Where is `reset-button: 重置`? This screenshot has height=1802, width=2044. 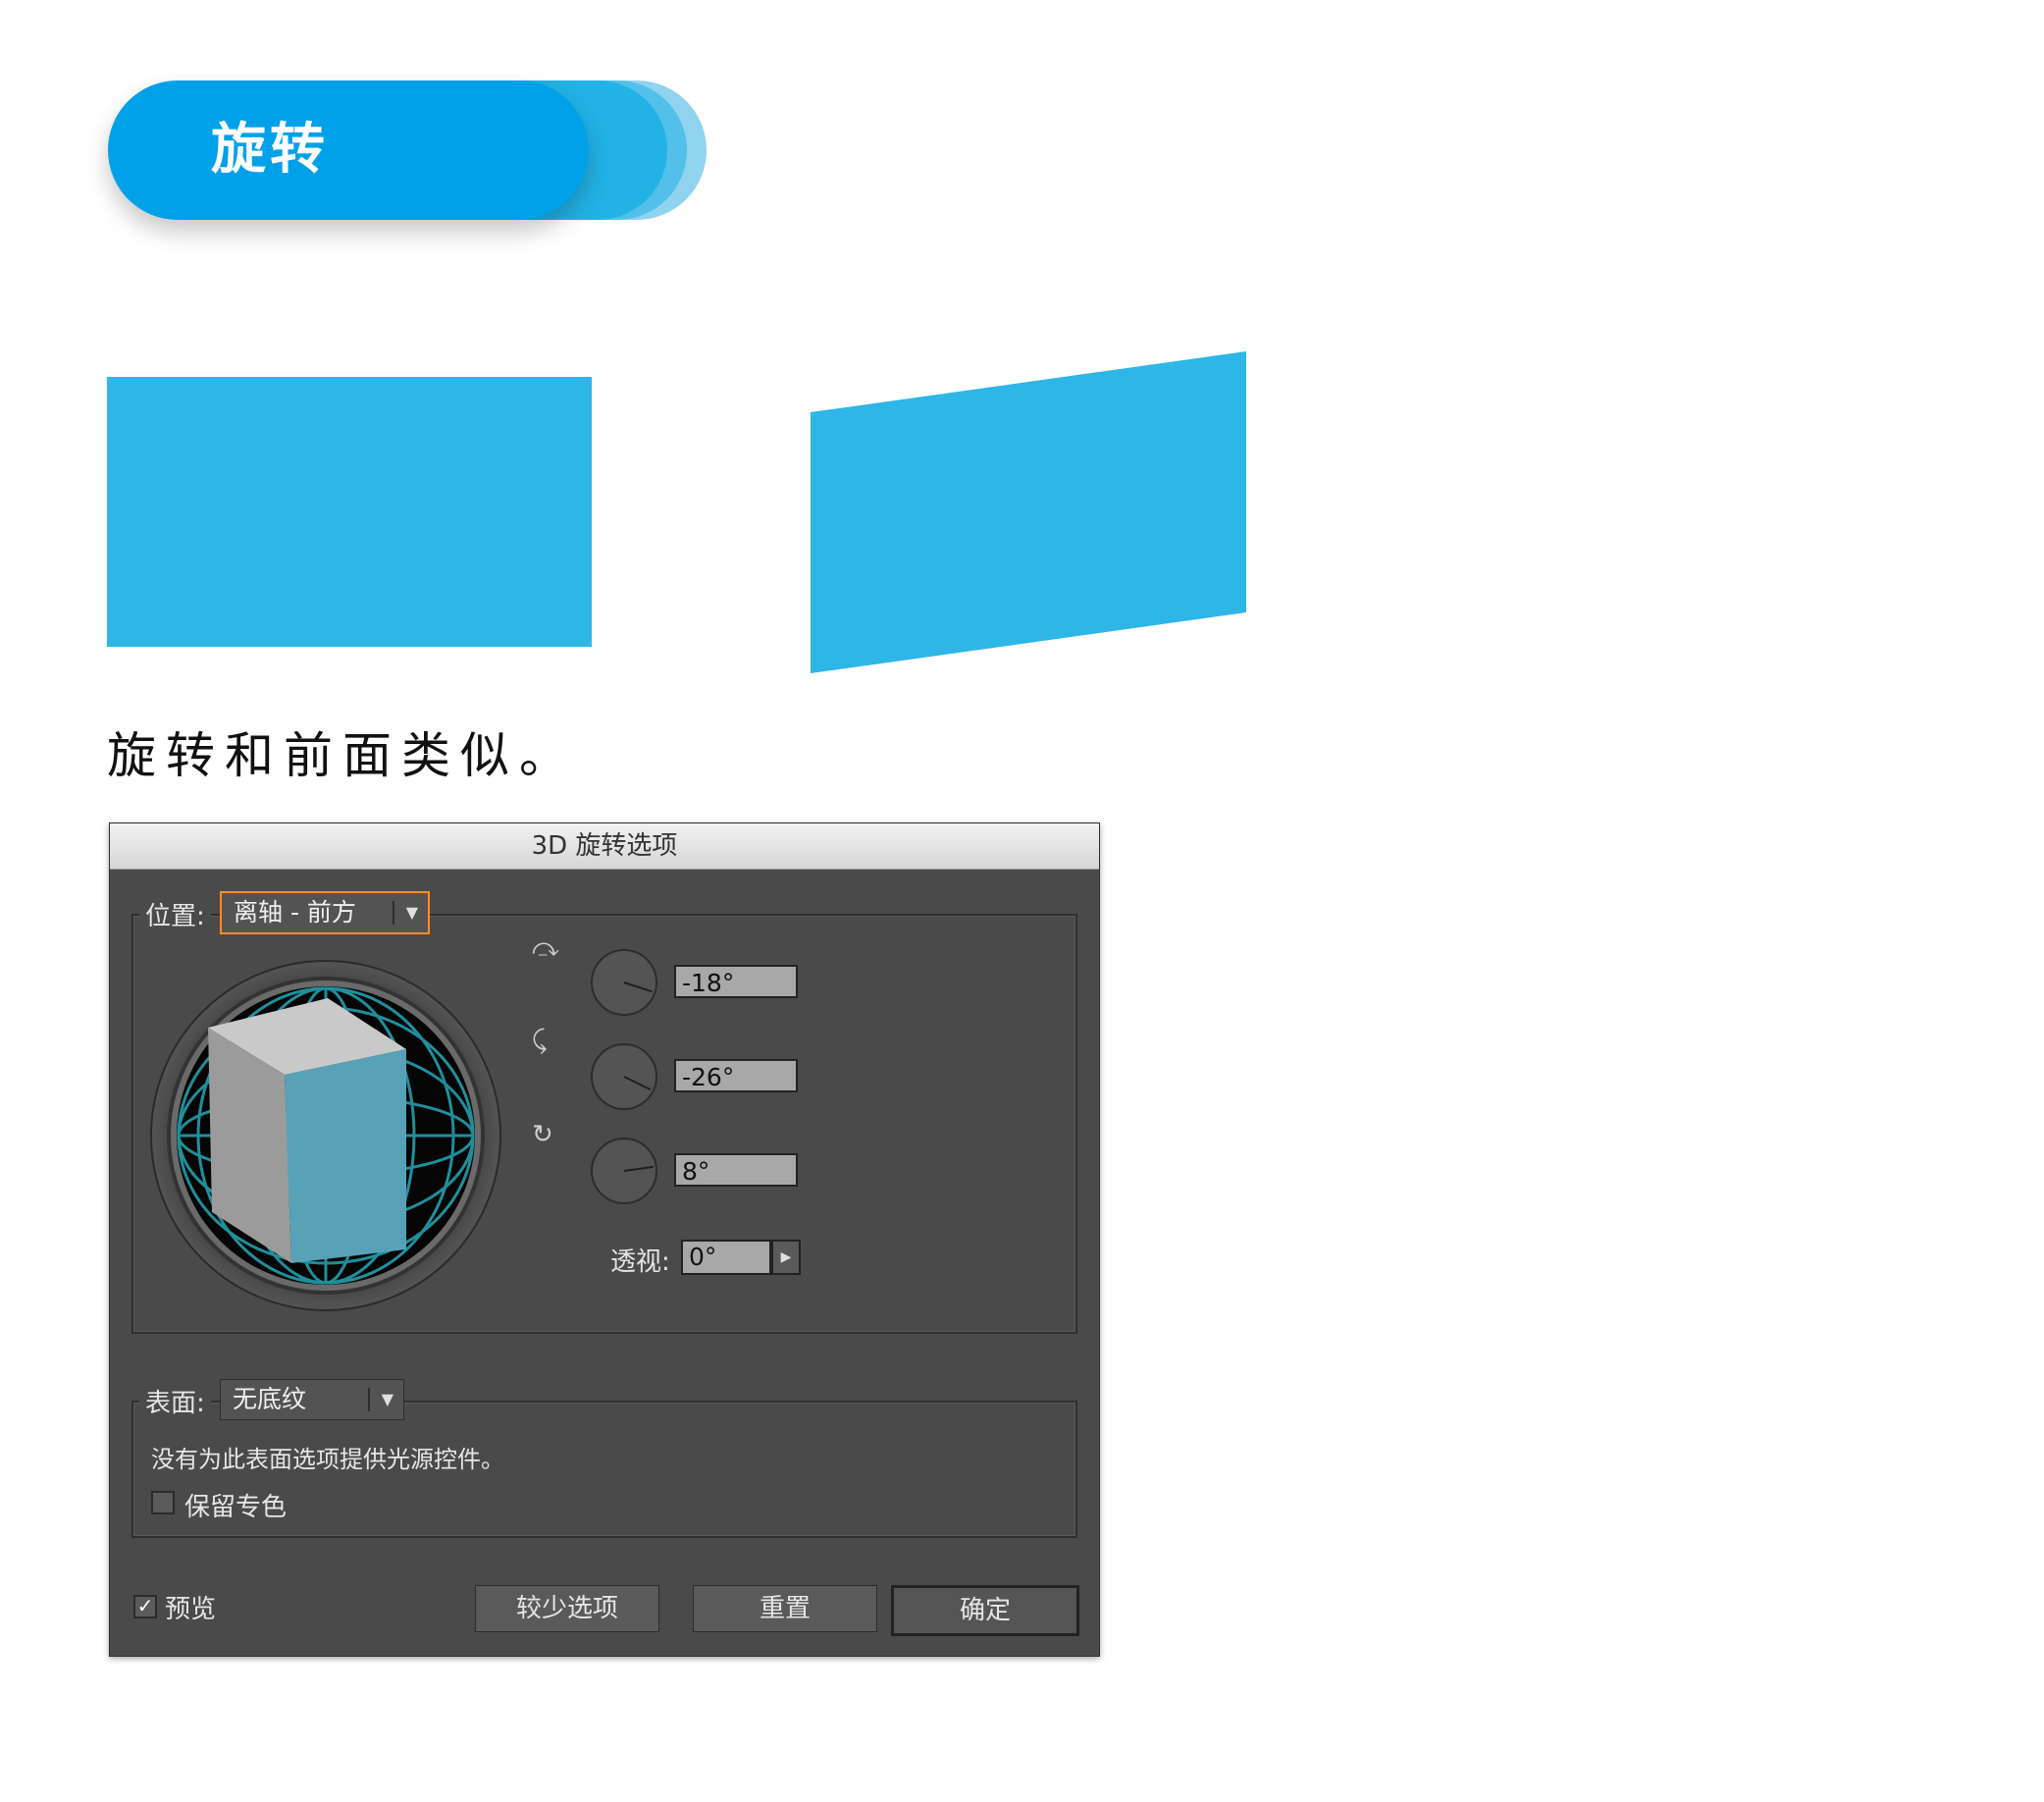
reset-button: 重置 is located at coordinates (785, 1608).